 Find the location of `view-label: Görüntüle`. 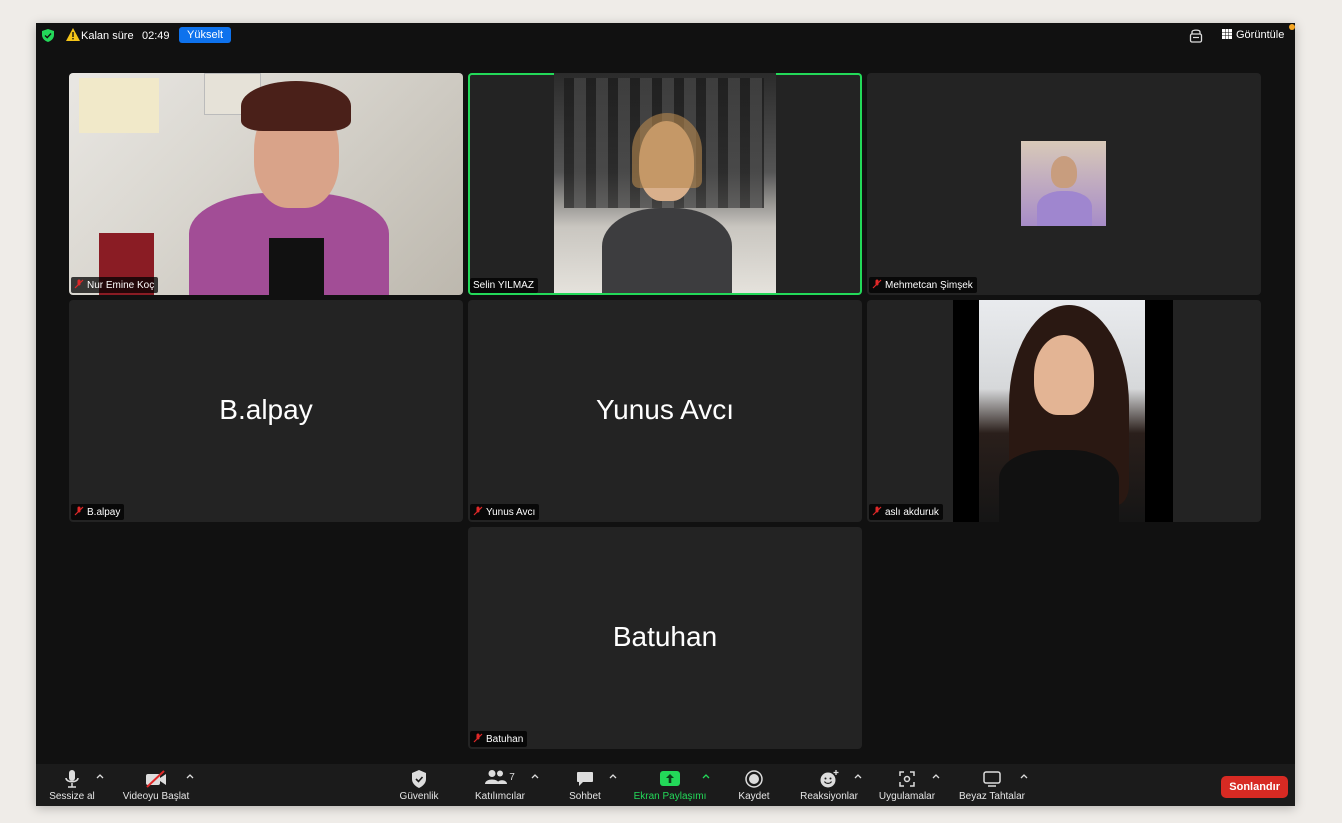

view-label: Görüntüle is located at coordinates (1260, 35).